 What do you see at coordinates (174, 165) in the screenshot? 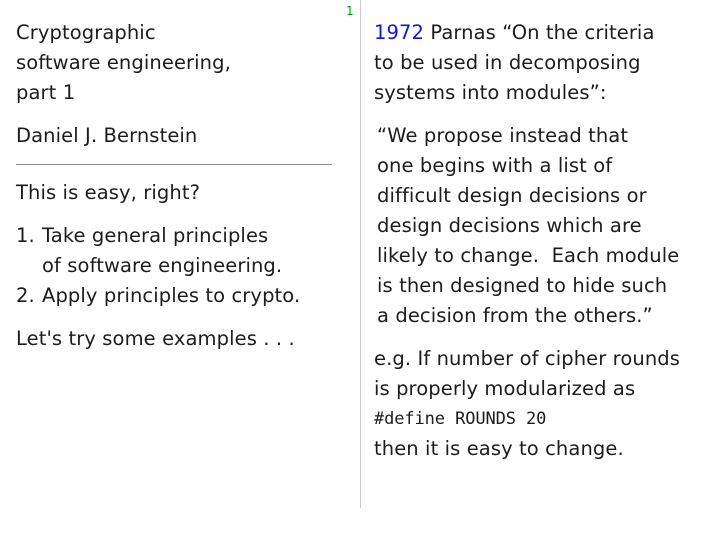
I see `horizontal-rule` at bounding box center [174, 165].